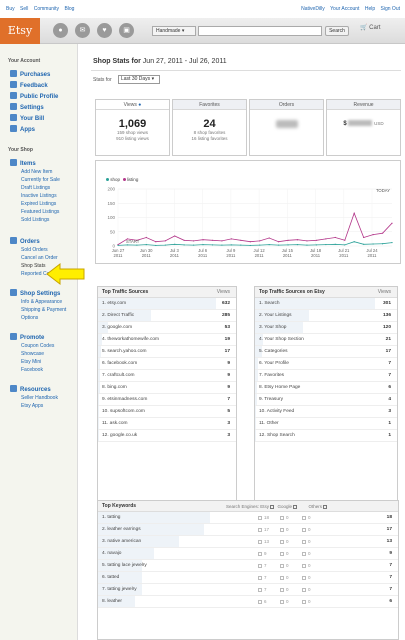 Image resolution: width=405 pixels, height=640 pixels. I want to click on sidebar-item-settings: Settings, so click(27, 107).